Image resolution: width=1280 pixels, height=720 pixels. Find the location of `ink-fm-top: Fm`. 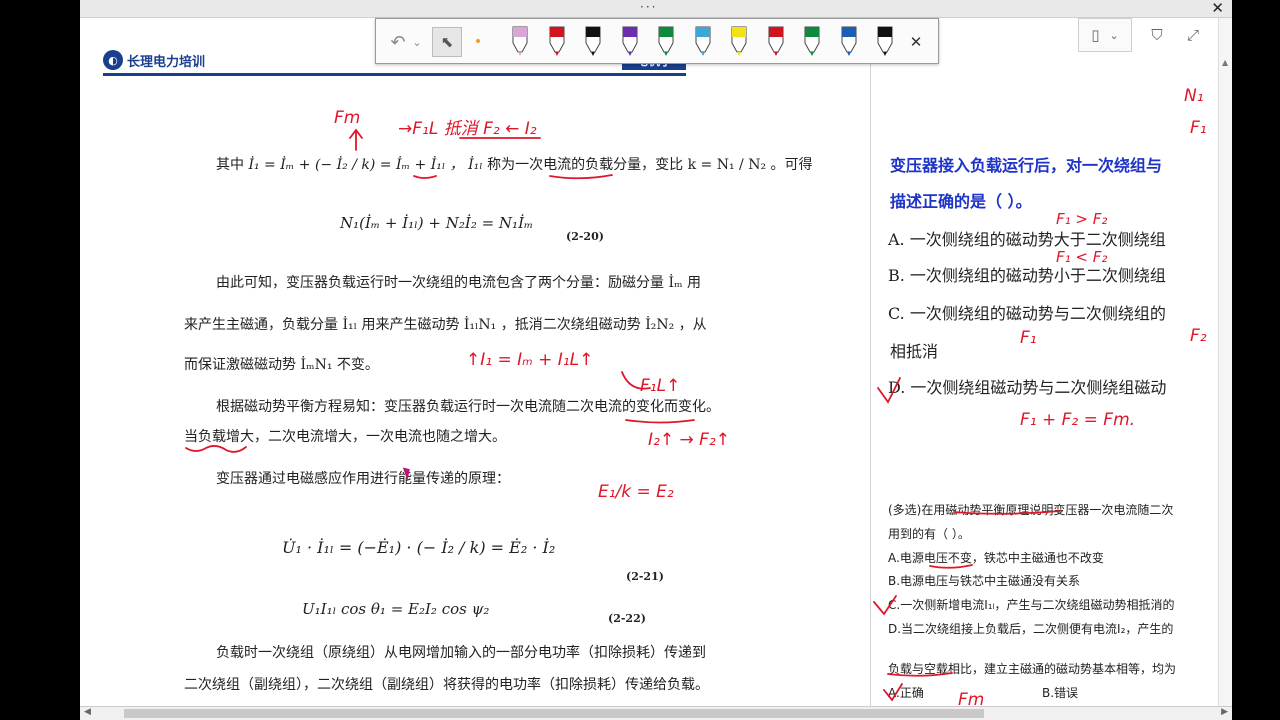

ink-fm-top: Fm is located at coordinates (347, 118).